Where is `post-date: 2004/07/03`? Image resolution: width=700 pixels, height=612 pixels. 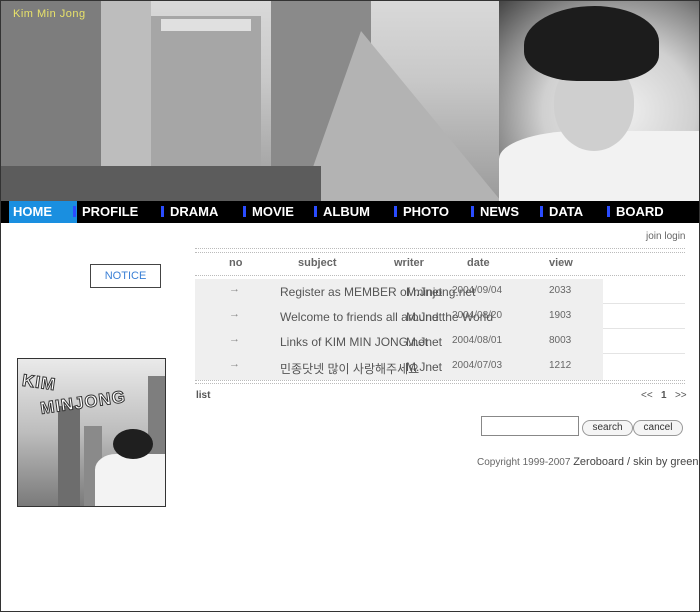 post-date: 2004/07/03 is located at coordinates (477, 365).